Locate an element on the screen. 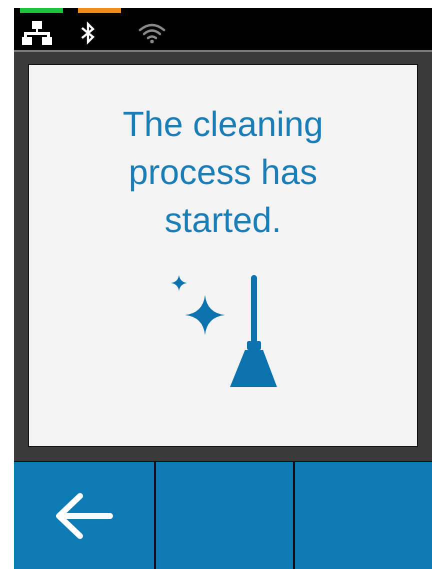 This screenshot has width=432, height=569. back-button is located at coordinates (84, 515).